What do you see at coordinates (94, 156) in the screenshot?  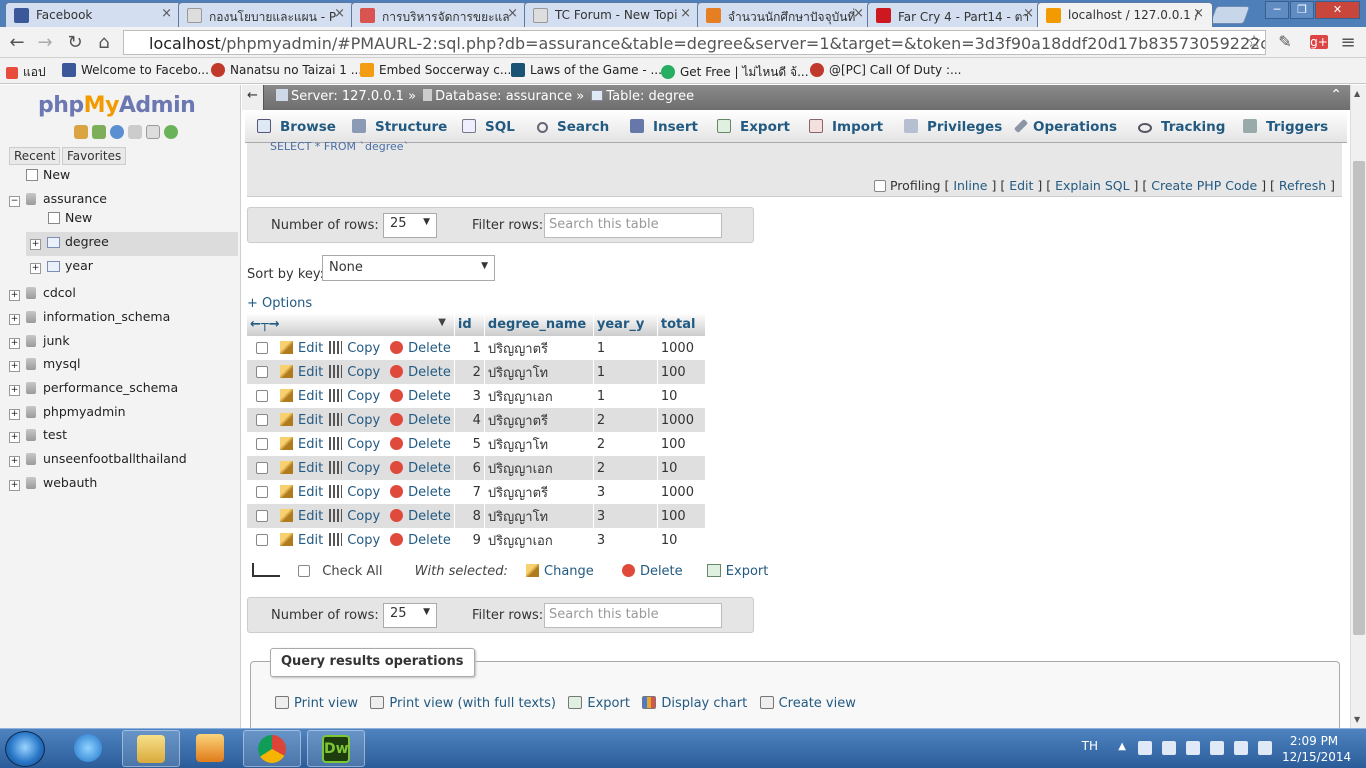 I see `favorites-button: Favorites` at bounding box center [94, 156].